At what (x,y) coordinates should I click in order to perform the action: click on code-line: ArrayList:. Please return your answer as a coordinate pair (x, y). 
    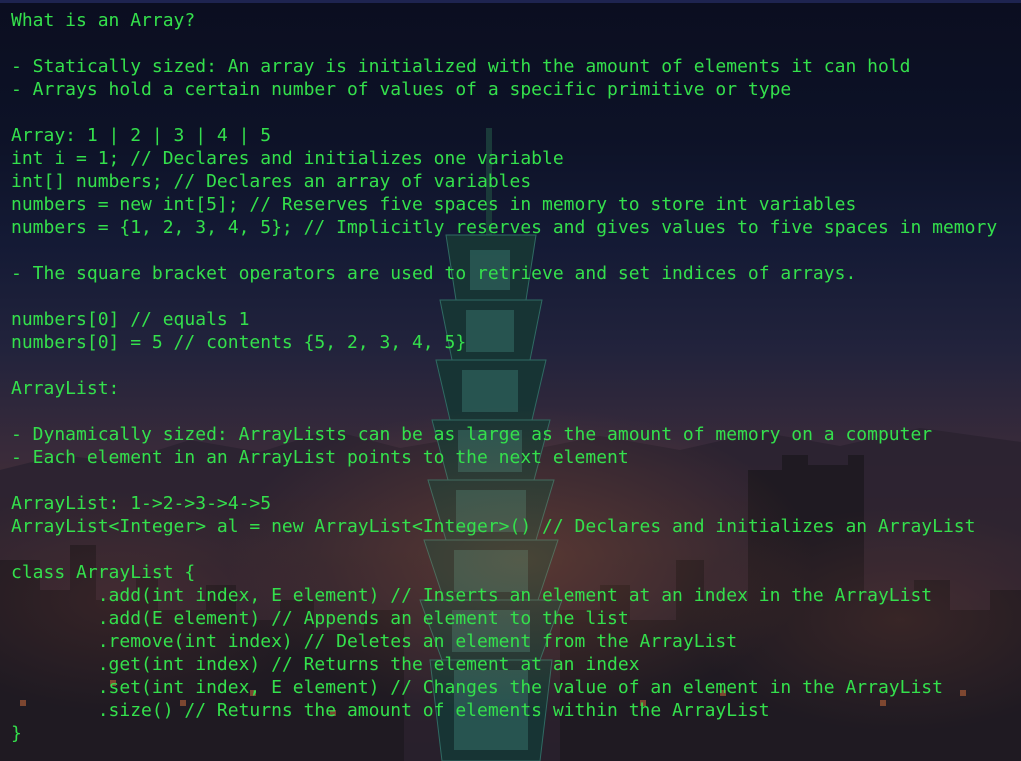
    Looking at the image, I should click on (65, 388).